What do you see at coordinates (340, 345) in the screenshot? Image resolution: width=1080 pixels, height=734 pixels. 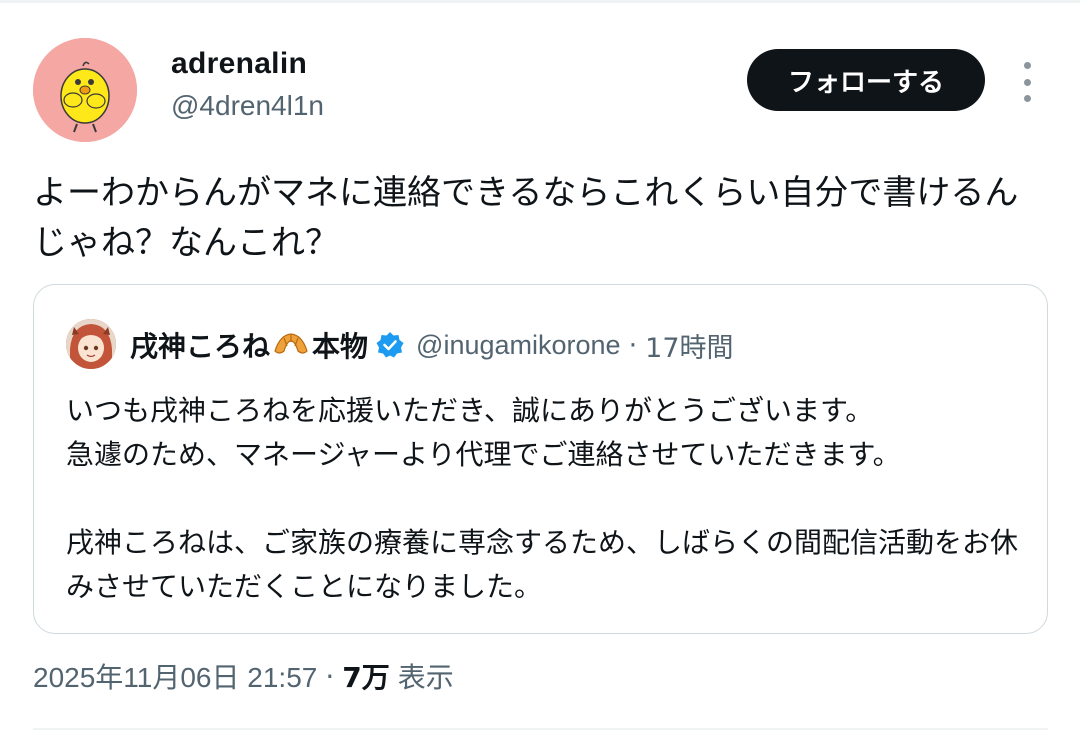 I see `quote-display-name-suffix: 本物` at bounding box center [340, 345].